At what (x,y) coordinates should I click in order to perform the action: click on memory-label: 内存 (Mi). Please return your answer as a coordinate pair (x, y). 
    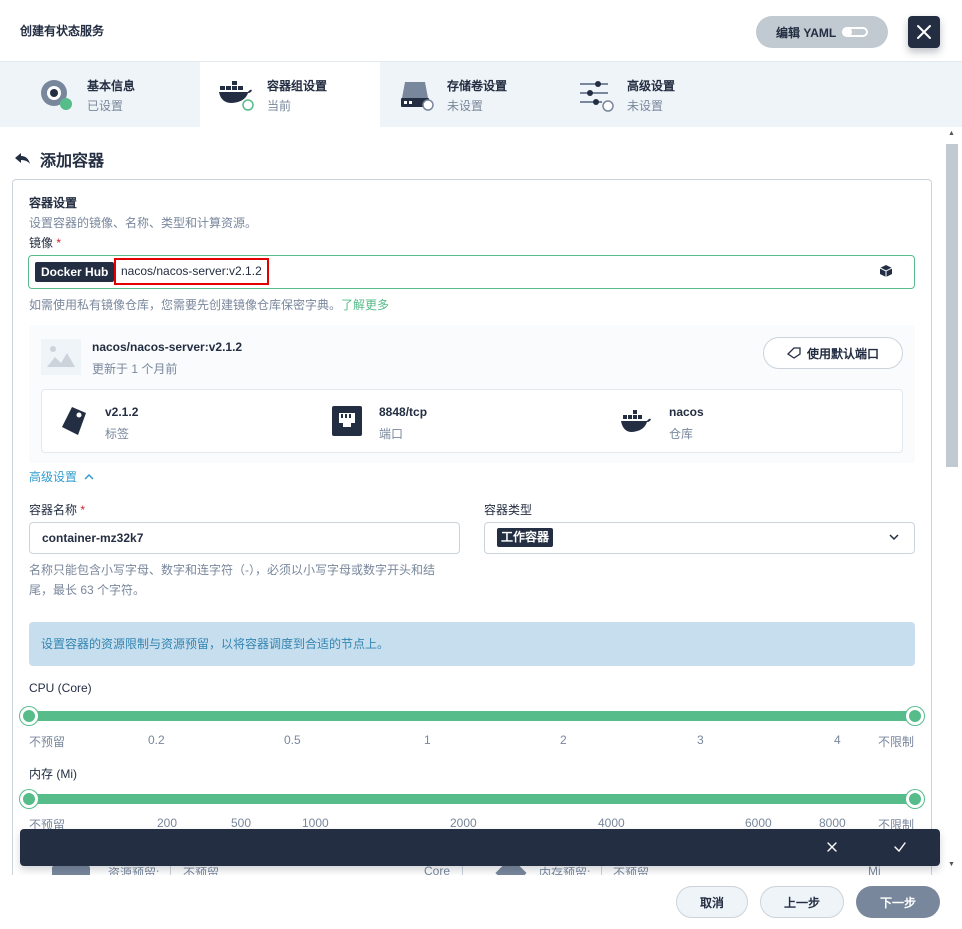
    Looking at the image, I should click on (53, 774).